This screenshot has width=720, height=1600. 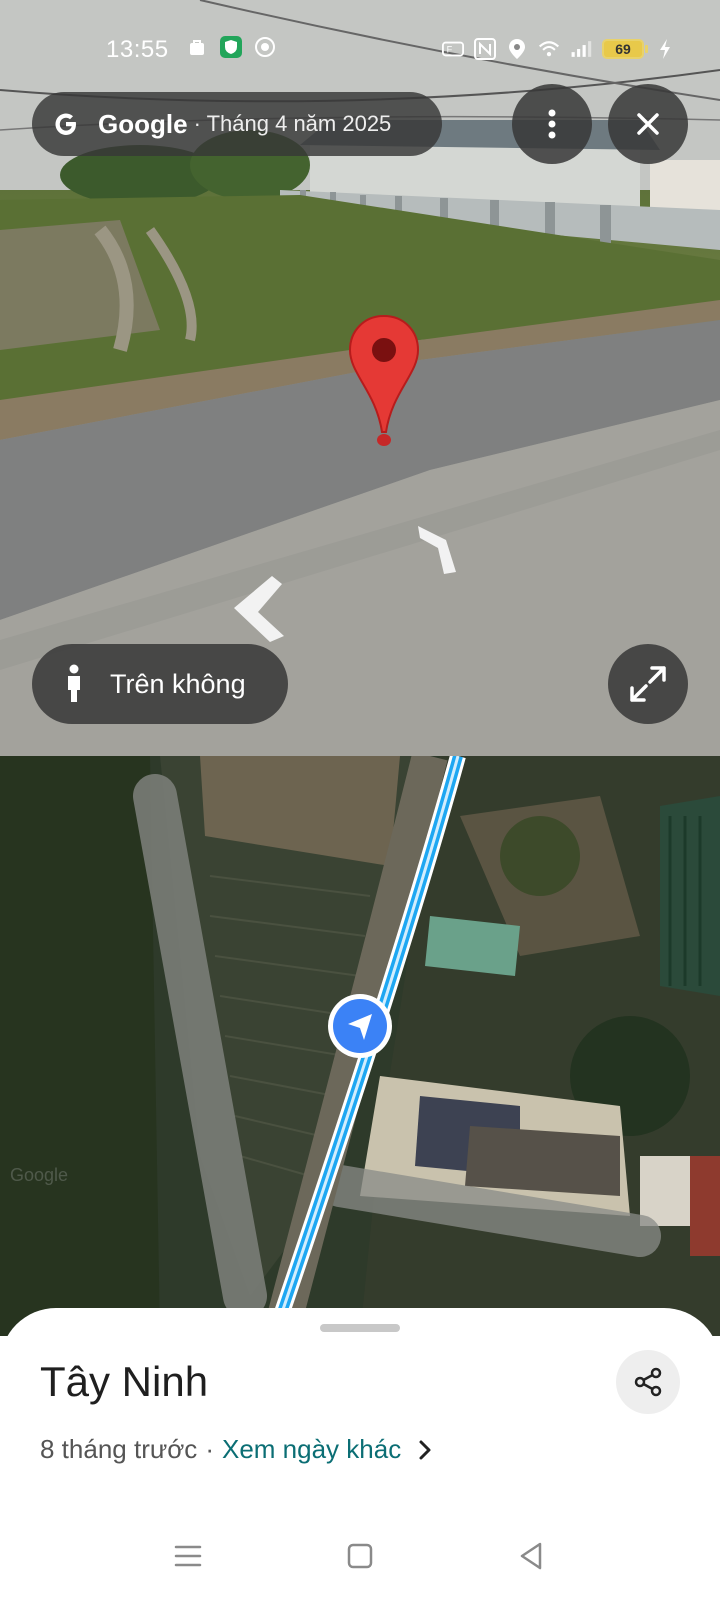 What do you see at coordinates (119, 1449) in the screenshot?
I see `imagery-age: 8 tháng trước` at bounding box center [119, 1449].